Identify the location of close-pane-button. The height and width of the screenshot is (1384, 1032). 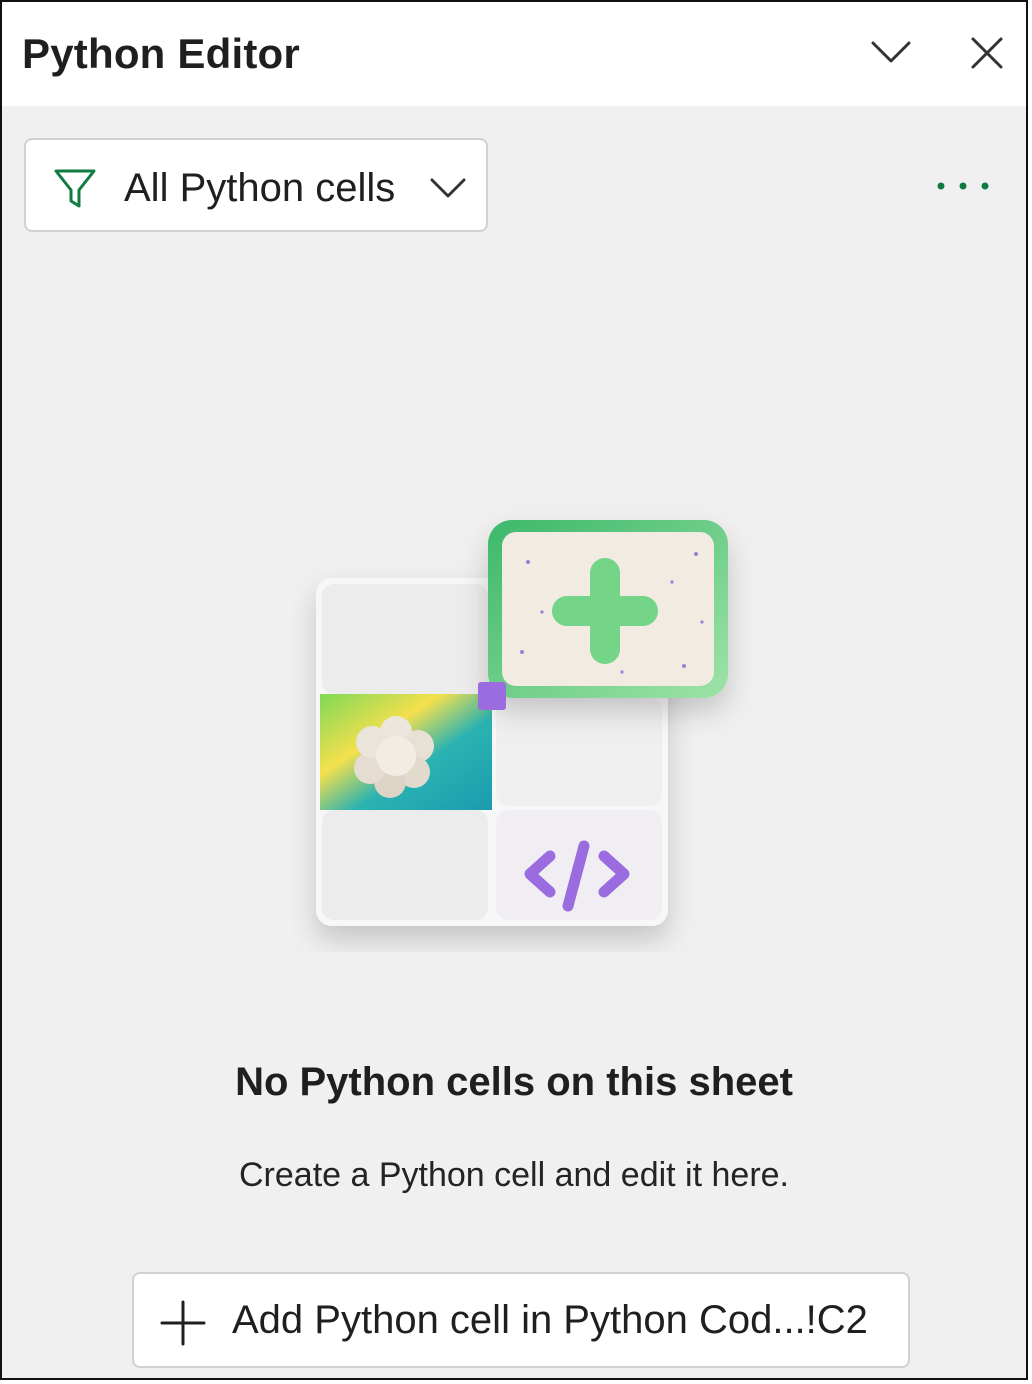
(987, 53).